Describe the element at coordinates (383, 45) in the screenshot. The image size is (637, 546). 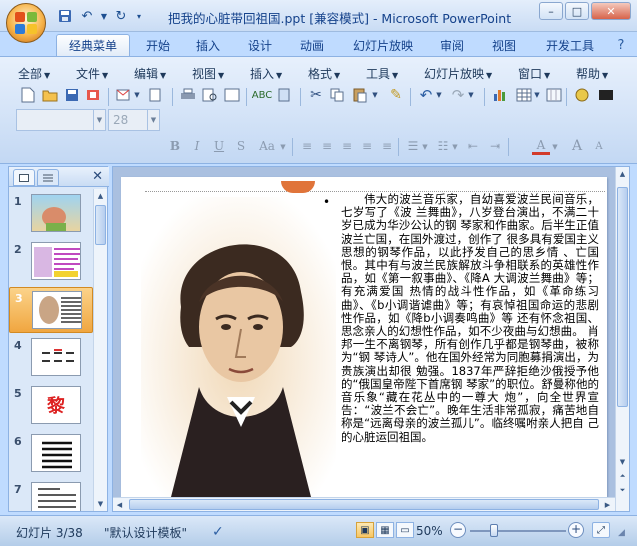
I see `tab-slideshow: 幻灯片放映` at that location.